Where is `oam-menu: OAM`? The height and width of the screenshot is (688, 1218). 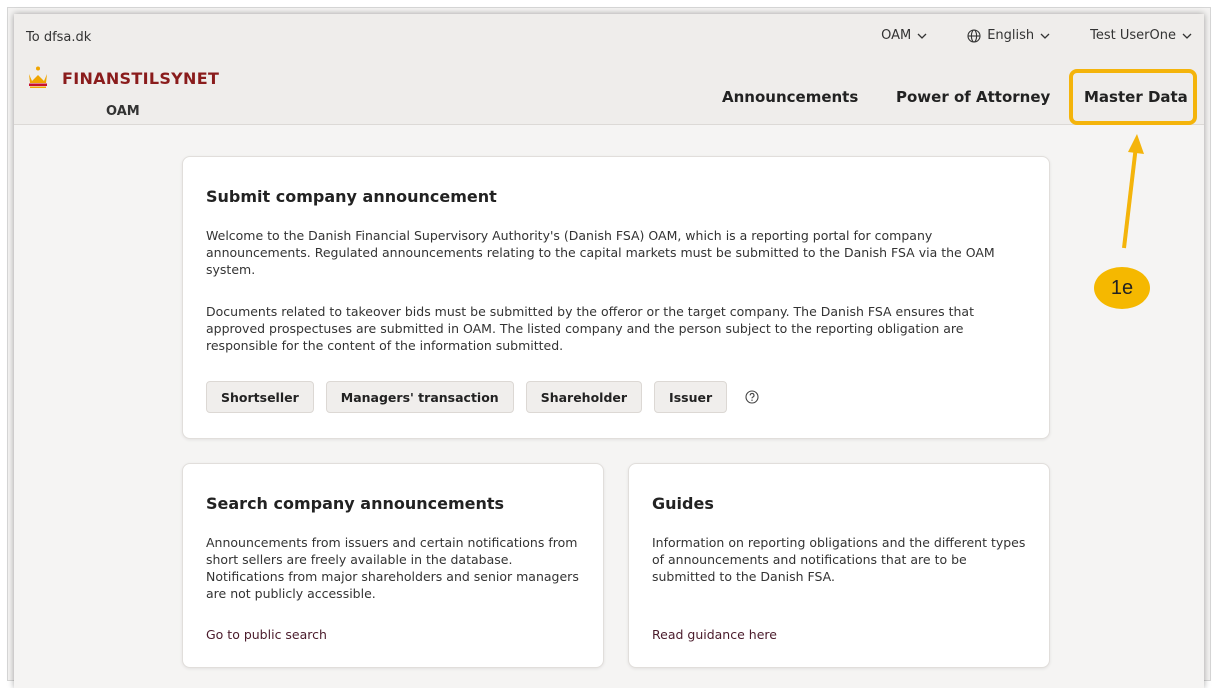
oam-menu: OAM is located at coordinates (904, 35).